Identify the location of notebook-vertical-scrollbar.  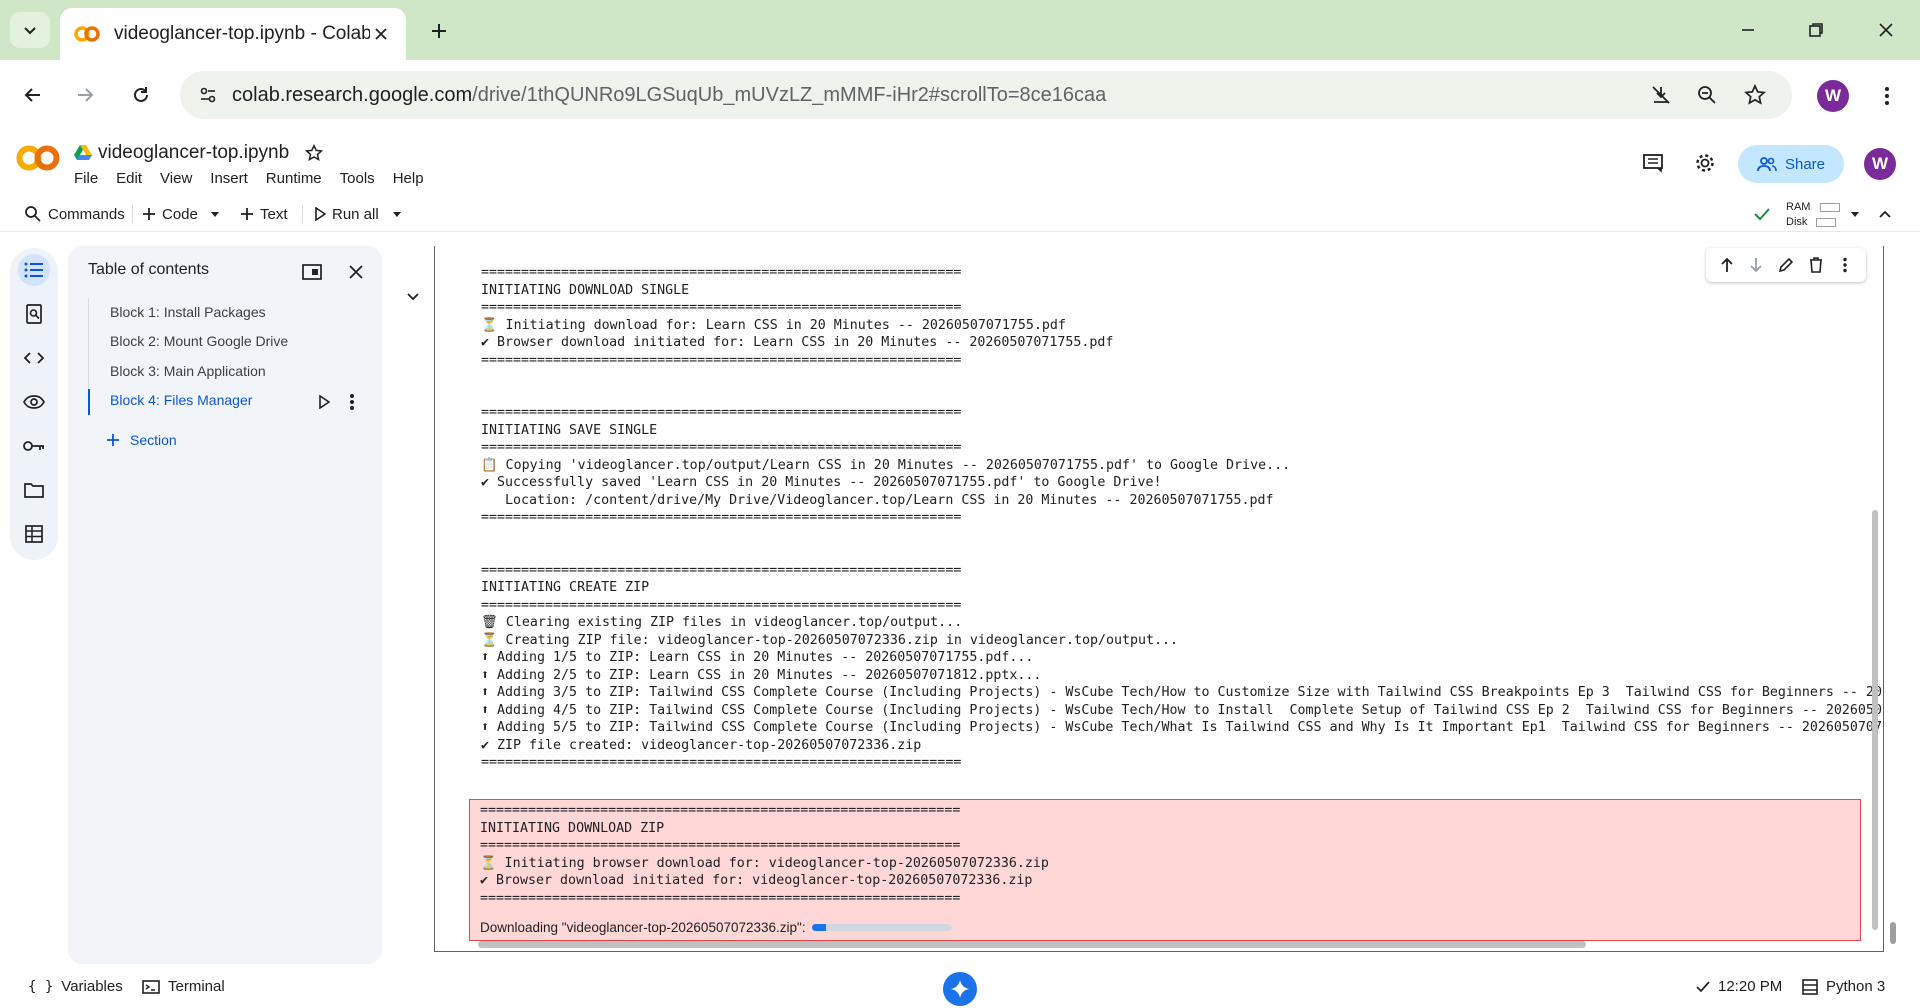
(1893, 933).